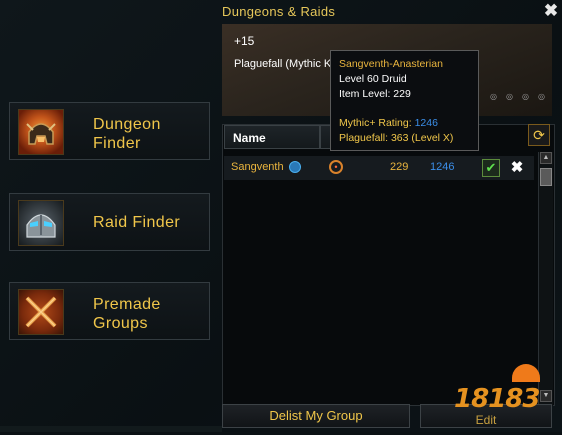 The image size is (562, 435). What do you see at coordinates (117, 143) in the screenshot?
I see `dungeon-finder-label-line2: Finder` at bounding box center [117, 143].